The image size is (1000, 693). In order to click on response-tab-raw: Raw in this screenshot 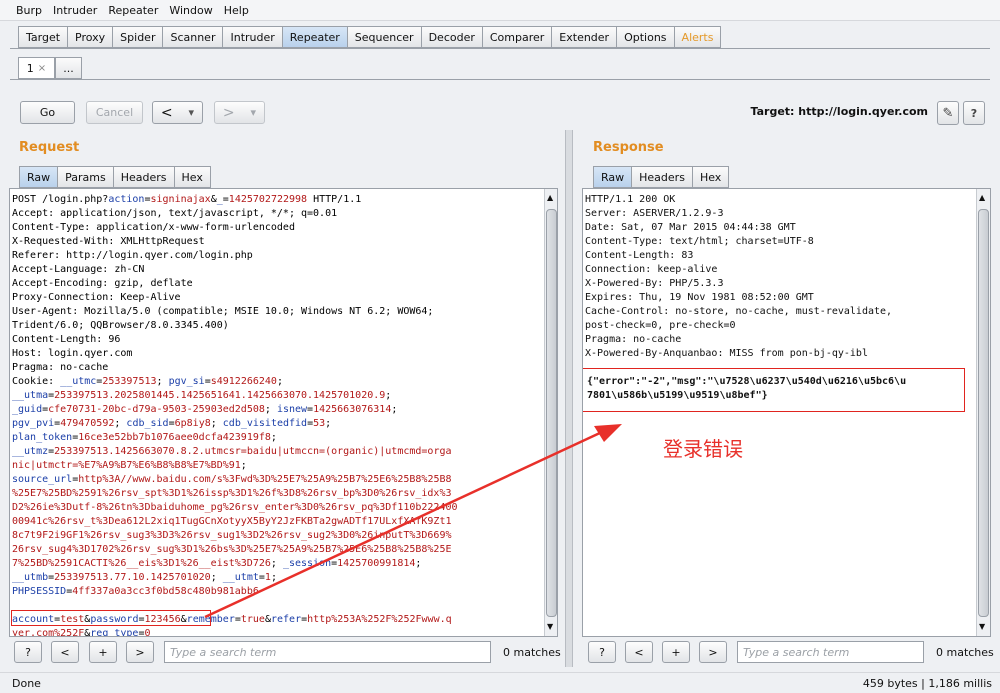, I will do `click(612, 177)`.